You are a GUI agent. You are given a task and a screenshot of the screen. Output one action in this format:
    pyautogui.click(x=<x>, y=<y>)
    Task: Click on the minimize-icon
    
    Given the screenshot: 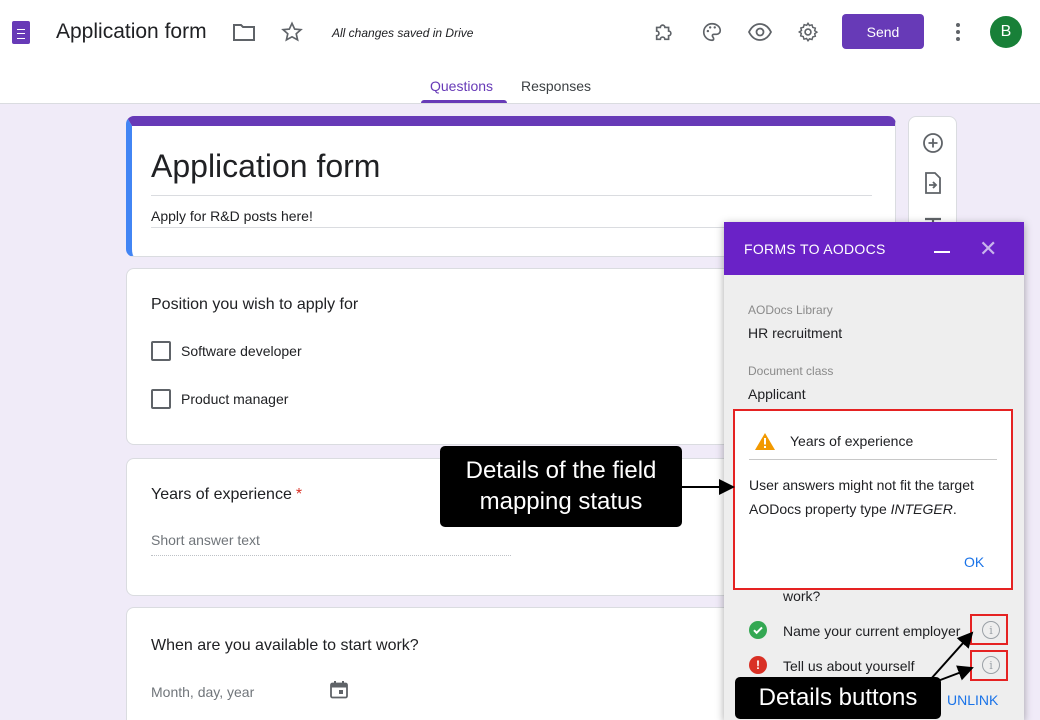 What is the action you would take?
    pyautogui.click(x=942, y=252)
    